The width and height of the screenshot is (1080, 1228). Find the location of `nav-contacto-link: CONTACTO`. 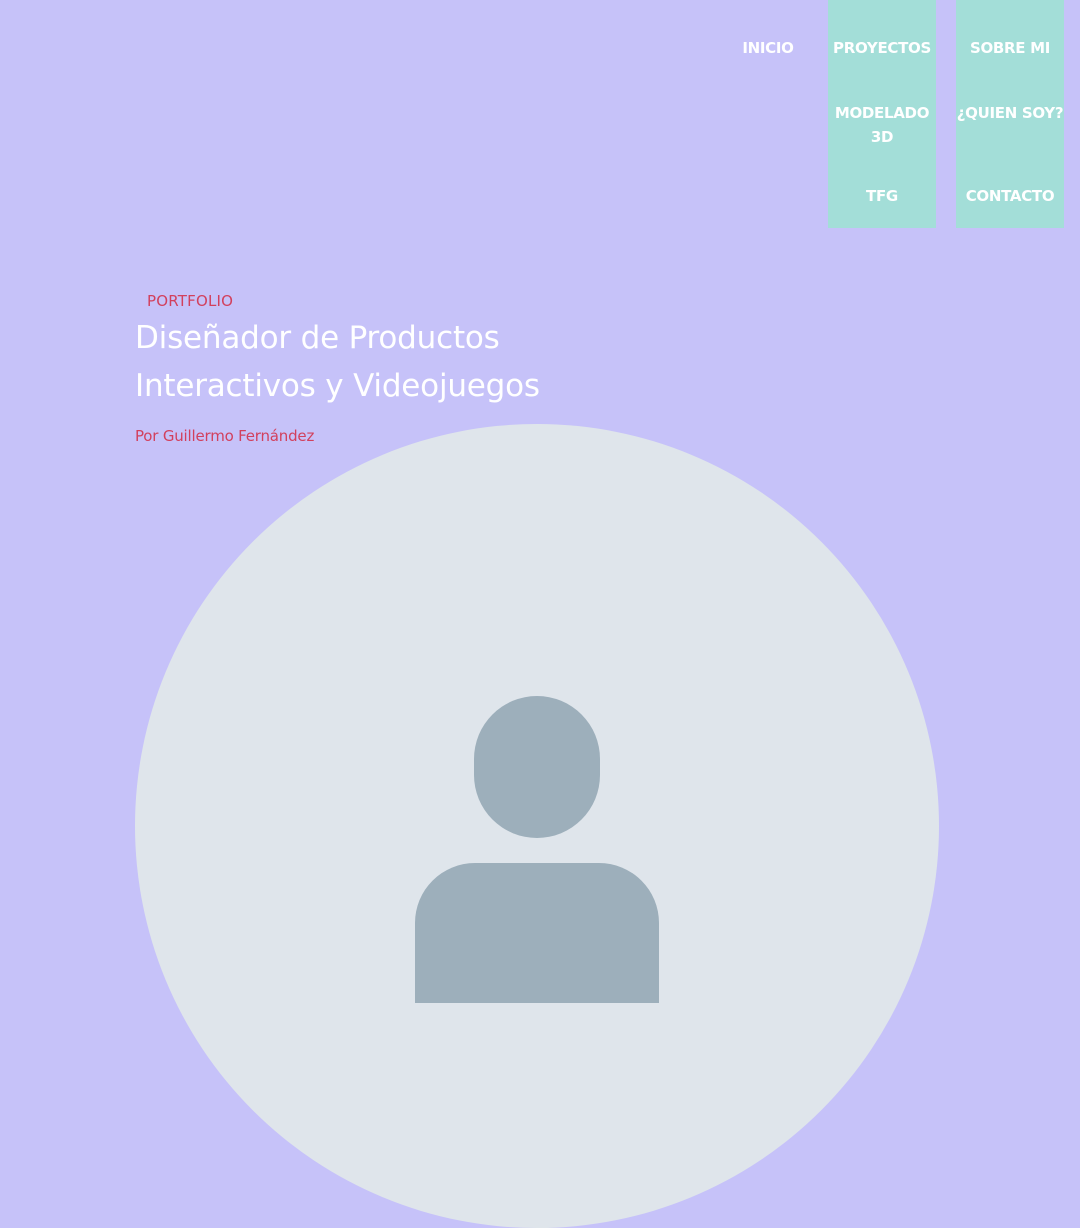

nav-contacto-link: CONTACTO is located at coordinates (1010, 196).